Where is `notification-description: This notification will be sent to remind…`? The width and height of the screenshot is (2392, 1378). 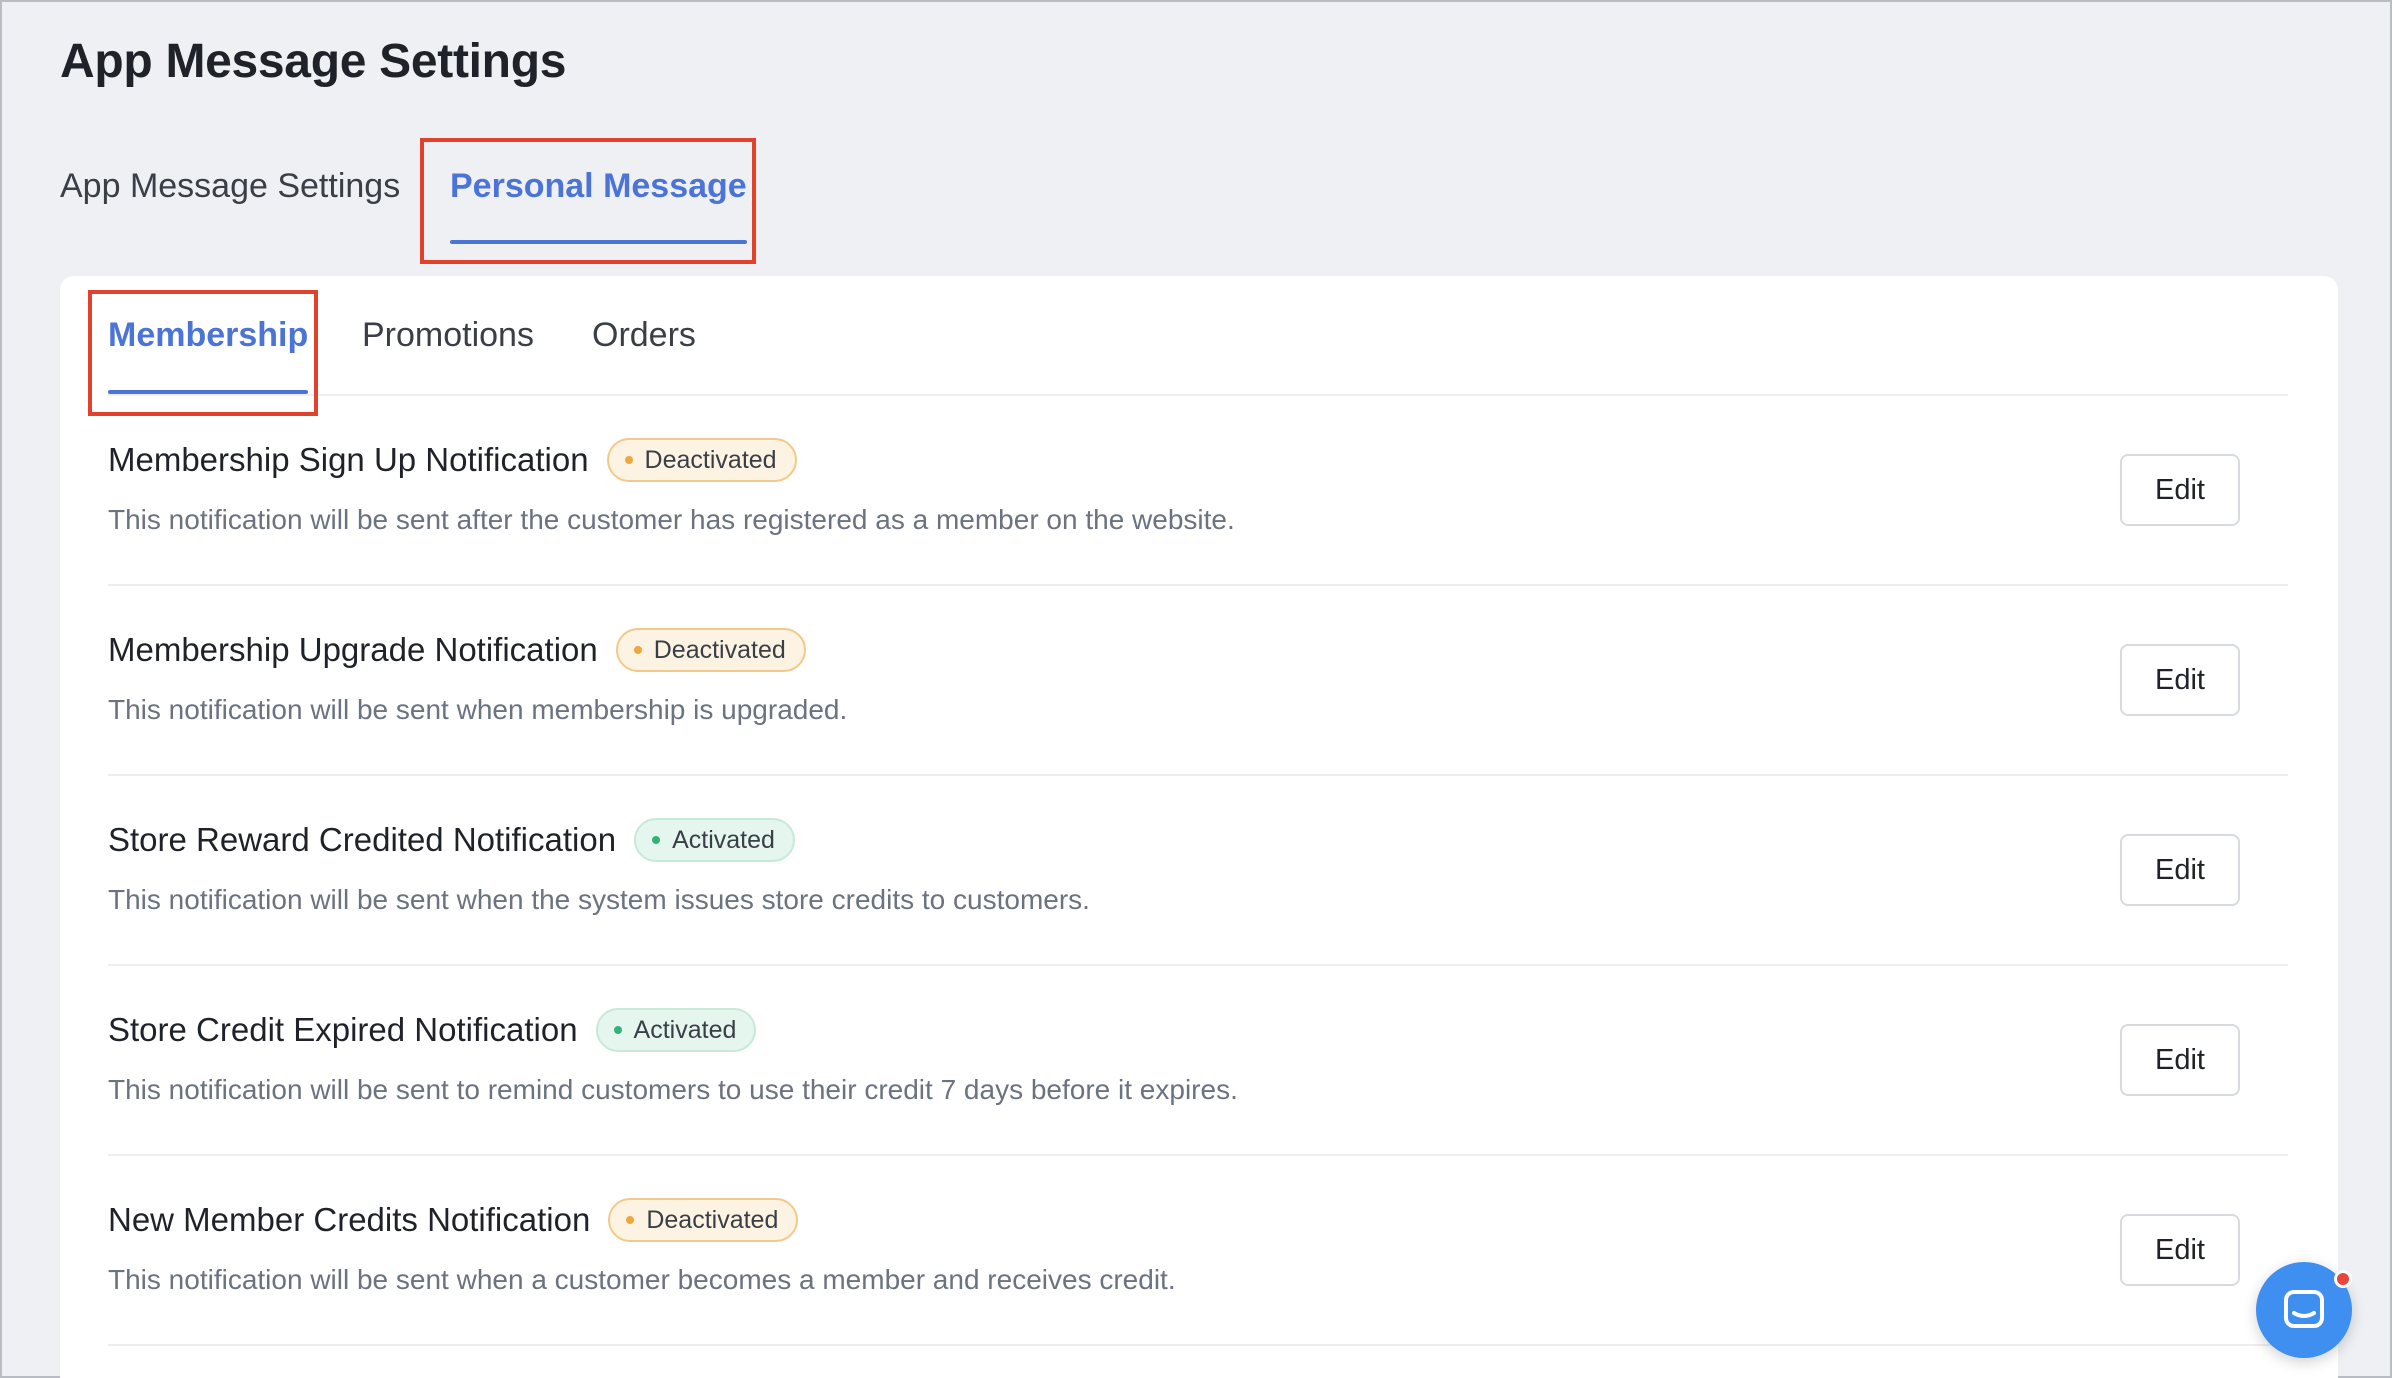 notification-description: This notification will be sent to remind… is located at coordinates (673, 1089).